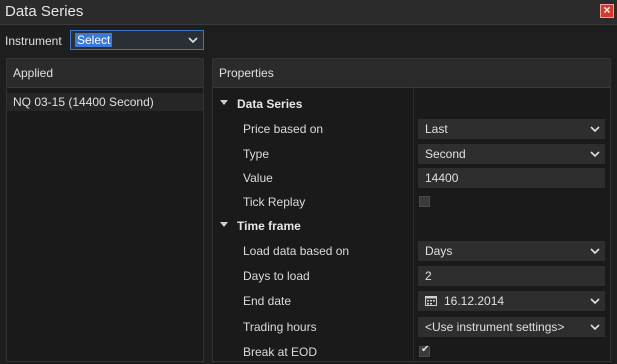  What do you see at coordinates (44, 11) in the screenshot?
I see `window-title: Data Series` at bounding box center [44, 11].